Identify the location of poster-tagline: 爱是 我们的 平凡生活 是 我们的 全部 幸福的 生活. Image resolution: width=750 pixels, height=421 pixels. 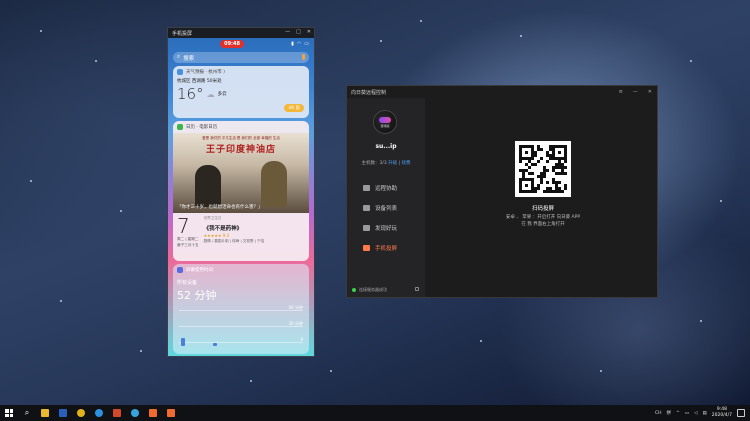
(241, 138).